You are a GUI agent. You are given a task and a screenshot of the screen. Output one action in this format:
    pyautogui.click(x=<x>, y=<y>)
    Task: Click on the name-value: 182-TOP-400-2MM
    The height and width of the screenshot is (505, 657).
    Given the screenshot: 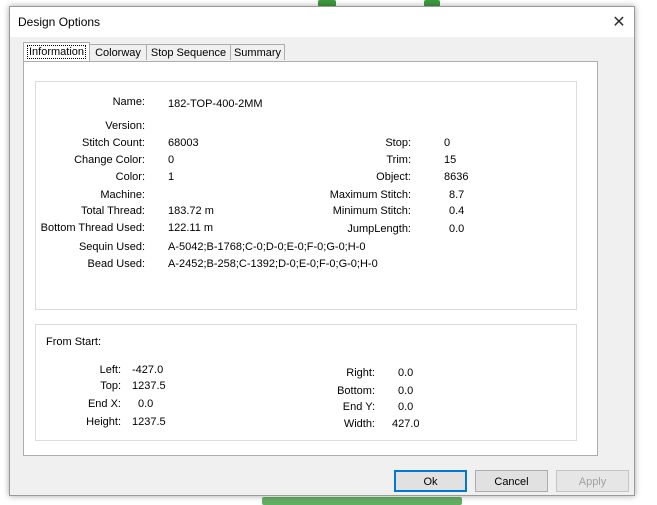 What is the action you would take?
    pyautogui.click(x=215, y=104)
    